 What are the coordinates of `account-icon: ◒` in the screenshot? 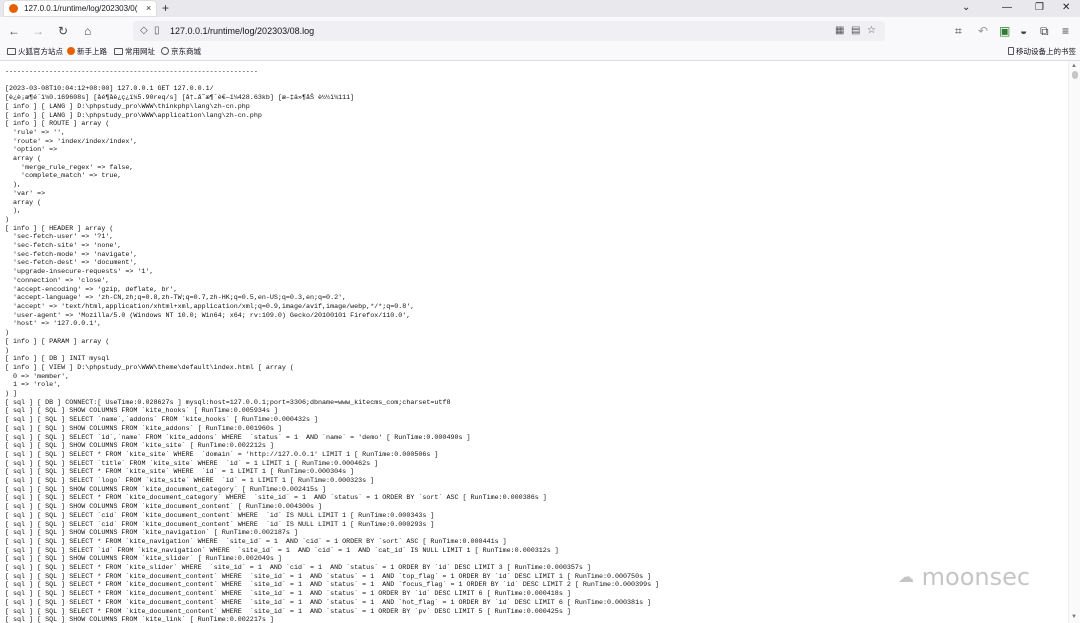 It's located at (1023, 31).